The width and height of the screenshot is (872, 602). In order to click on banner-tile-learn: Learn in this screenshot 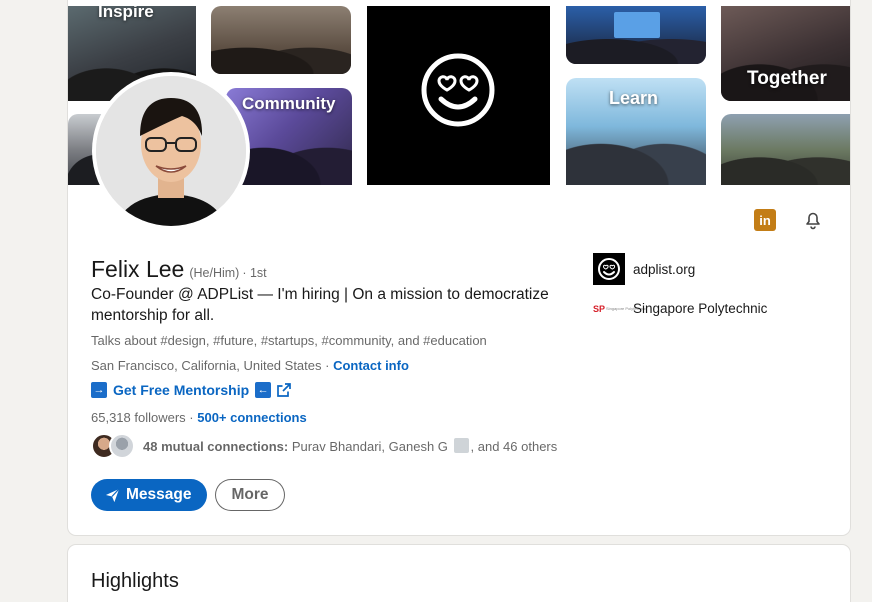, I will do `click(636, 131)`.